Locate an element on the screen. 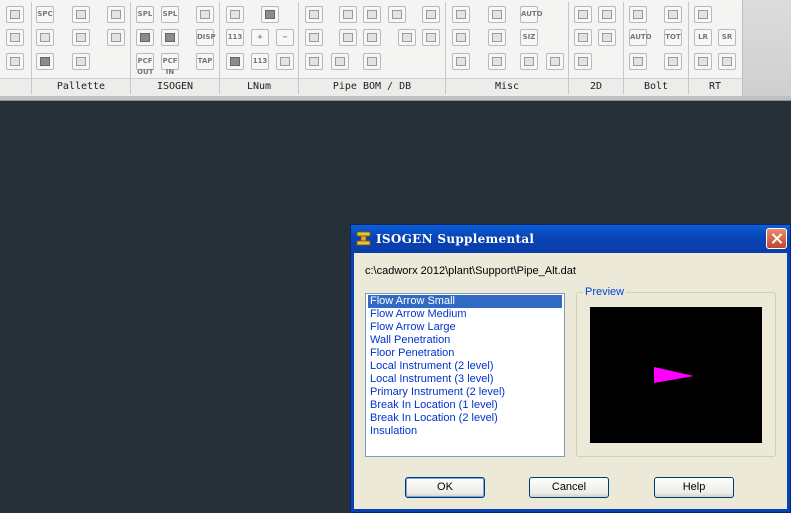 The image size is (791, 513). hand-tag-icon is located at coordinates (285, 61).